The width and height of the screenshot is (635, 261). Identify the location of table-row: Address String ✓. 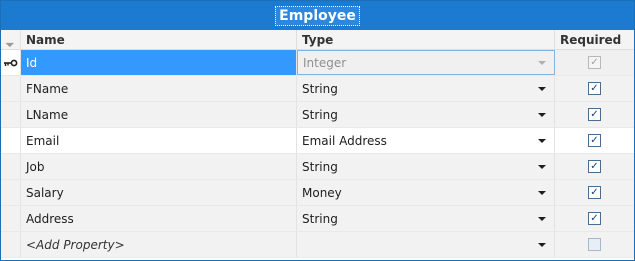
(317, 219).